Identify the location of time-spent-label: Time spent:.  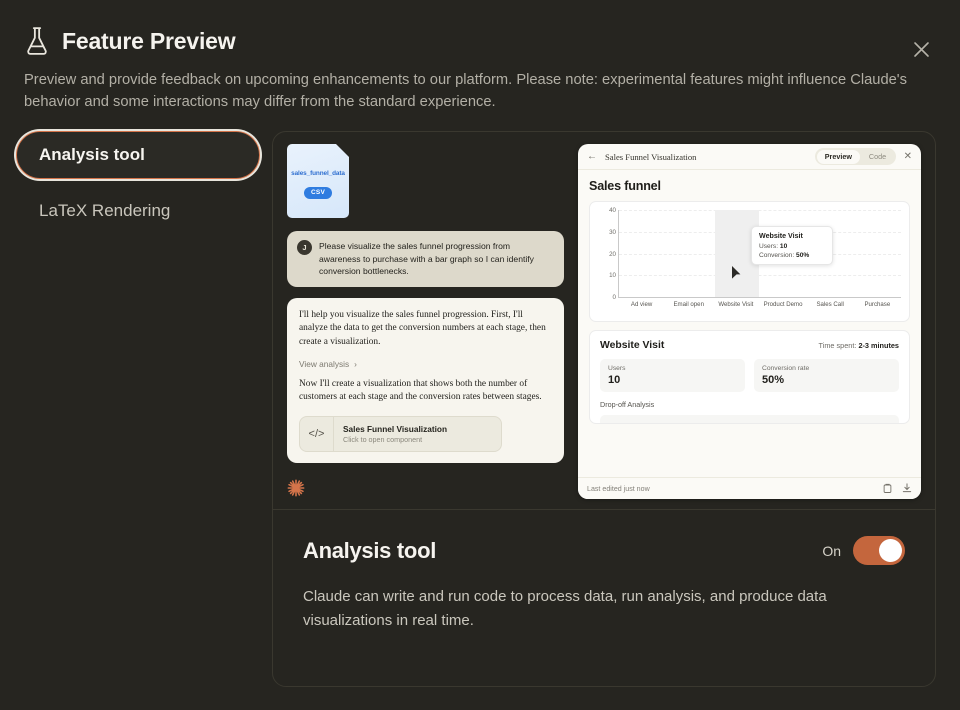
(837, 345).